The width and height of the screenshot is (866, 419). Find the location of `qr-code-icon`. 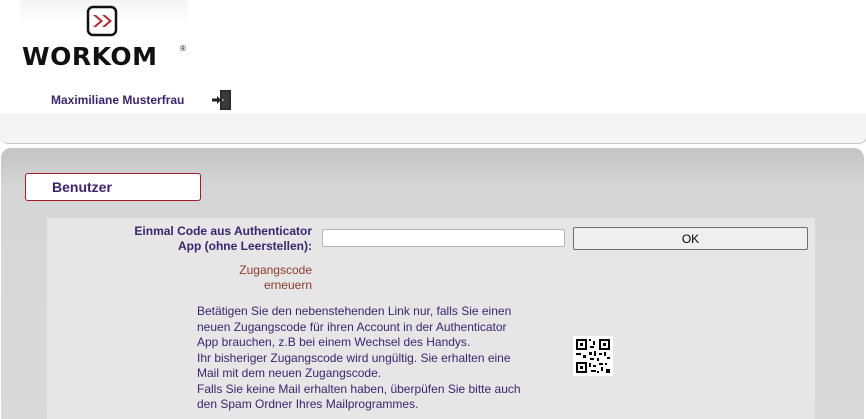

qr-code-icon is located at coordinates (593, 356).